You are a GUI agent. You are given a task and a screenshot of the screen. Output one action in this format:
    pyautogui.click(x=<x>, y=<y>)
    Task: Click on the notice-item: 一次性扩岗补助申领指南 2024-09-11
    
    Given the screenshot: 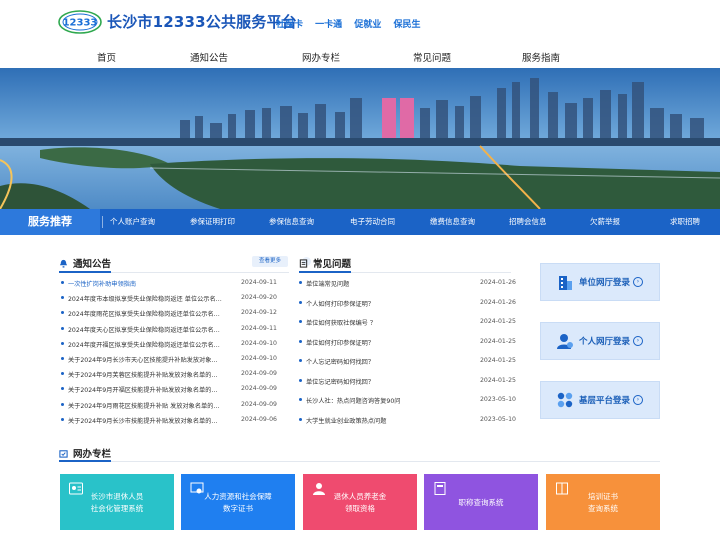 What is the action you would take?
    pyautogui.click(x=176, y=283)
    